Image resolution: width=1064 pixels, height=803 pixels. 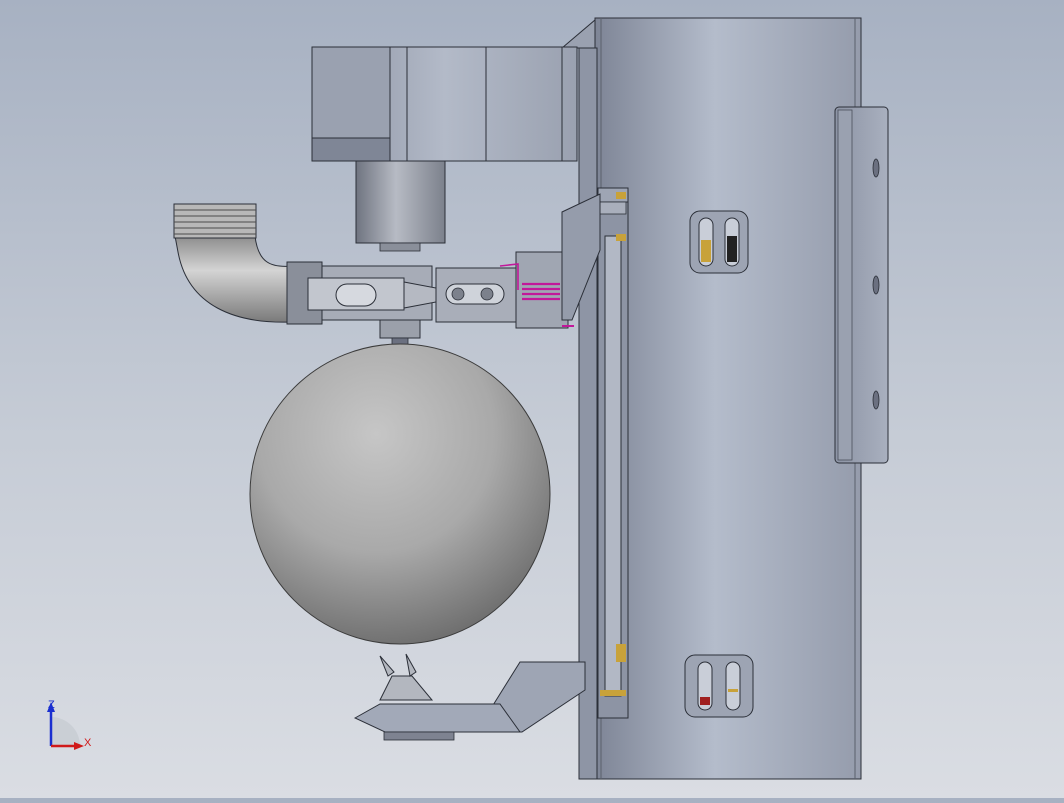 I want to click on x-axis-label: X, so click(x=88, y=743).